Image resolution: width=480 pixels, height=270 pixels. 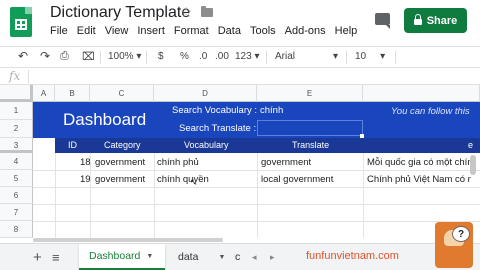 What do you see at coordinates (37, 257) in the screenshot?
I see `add-sheet-button: +` at bounding box center [37, 257].